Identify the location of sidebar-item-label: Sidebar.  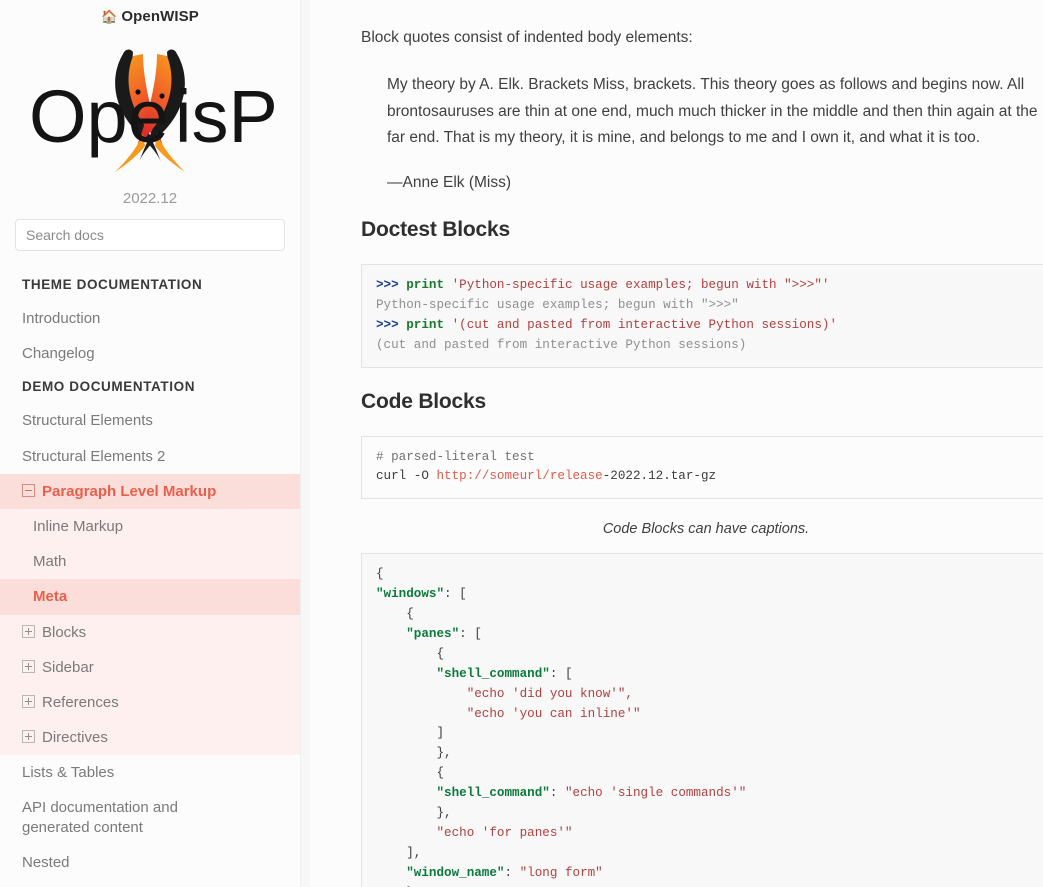
(68, 667).